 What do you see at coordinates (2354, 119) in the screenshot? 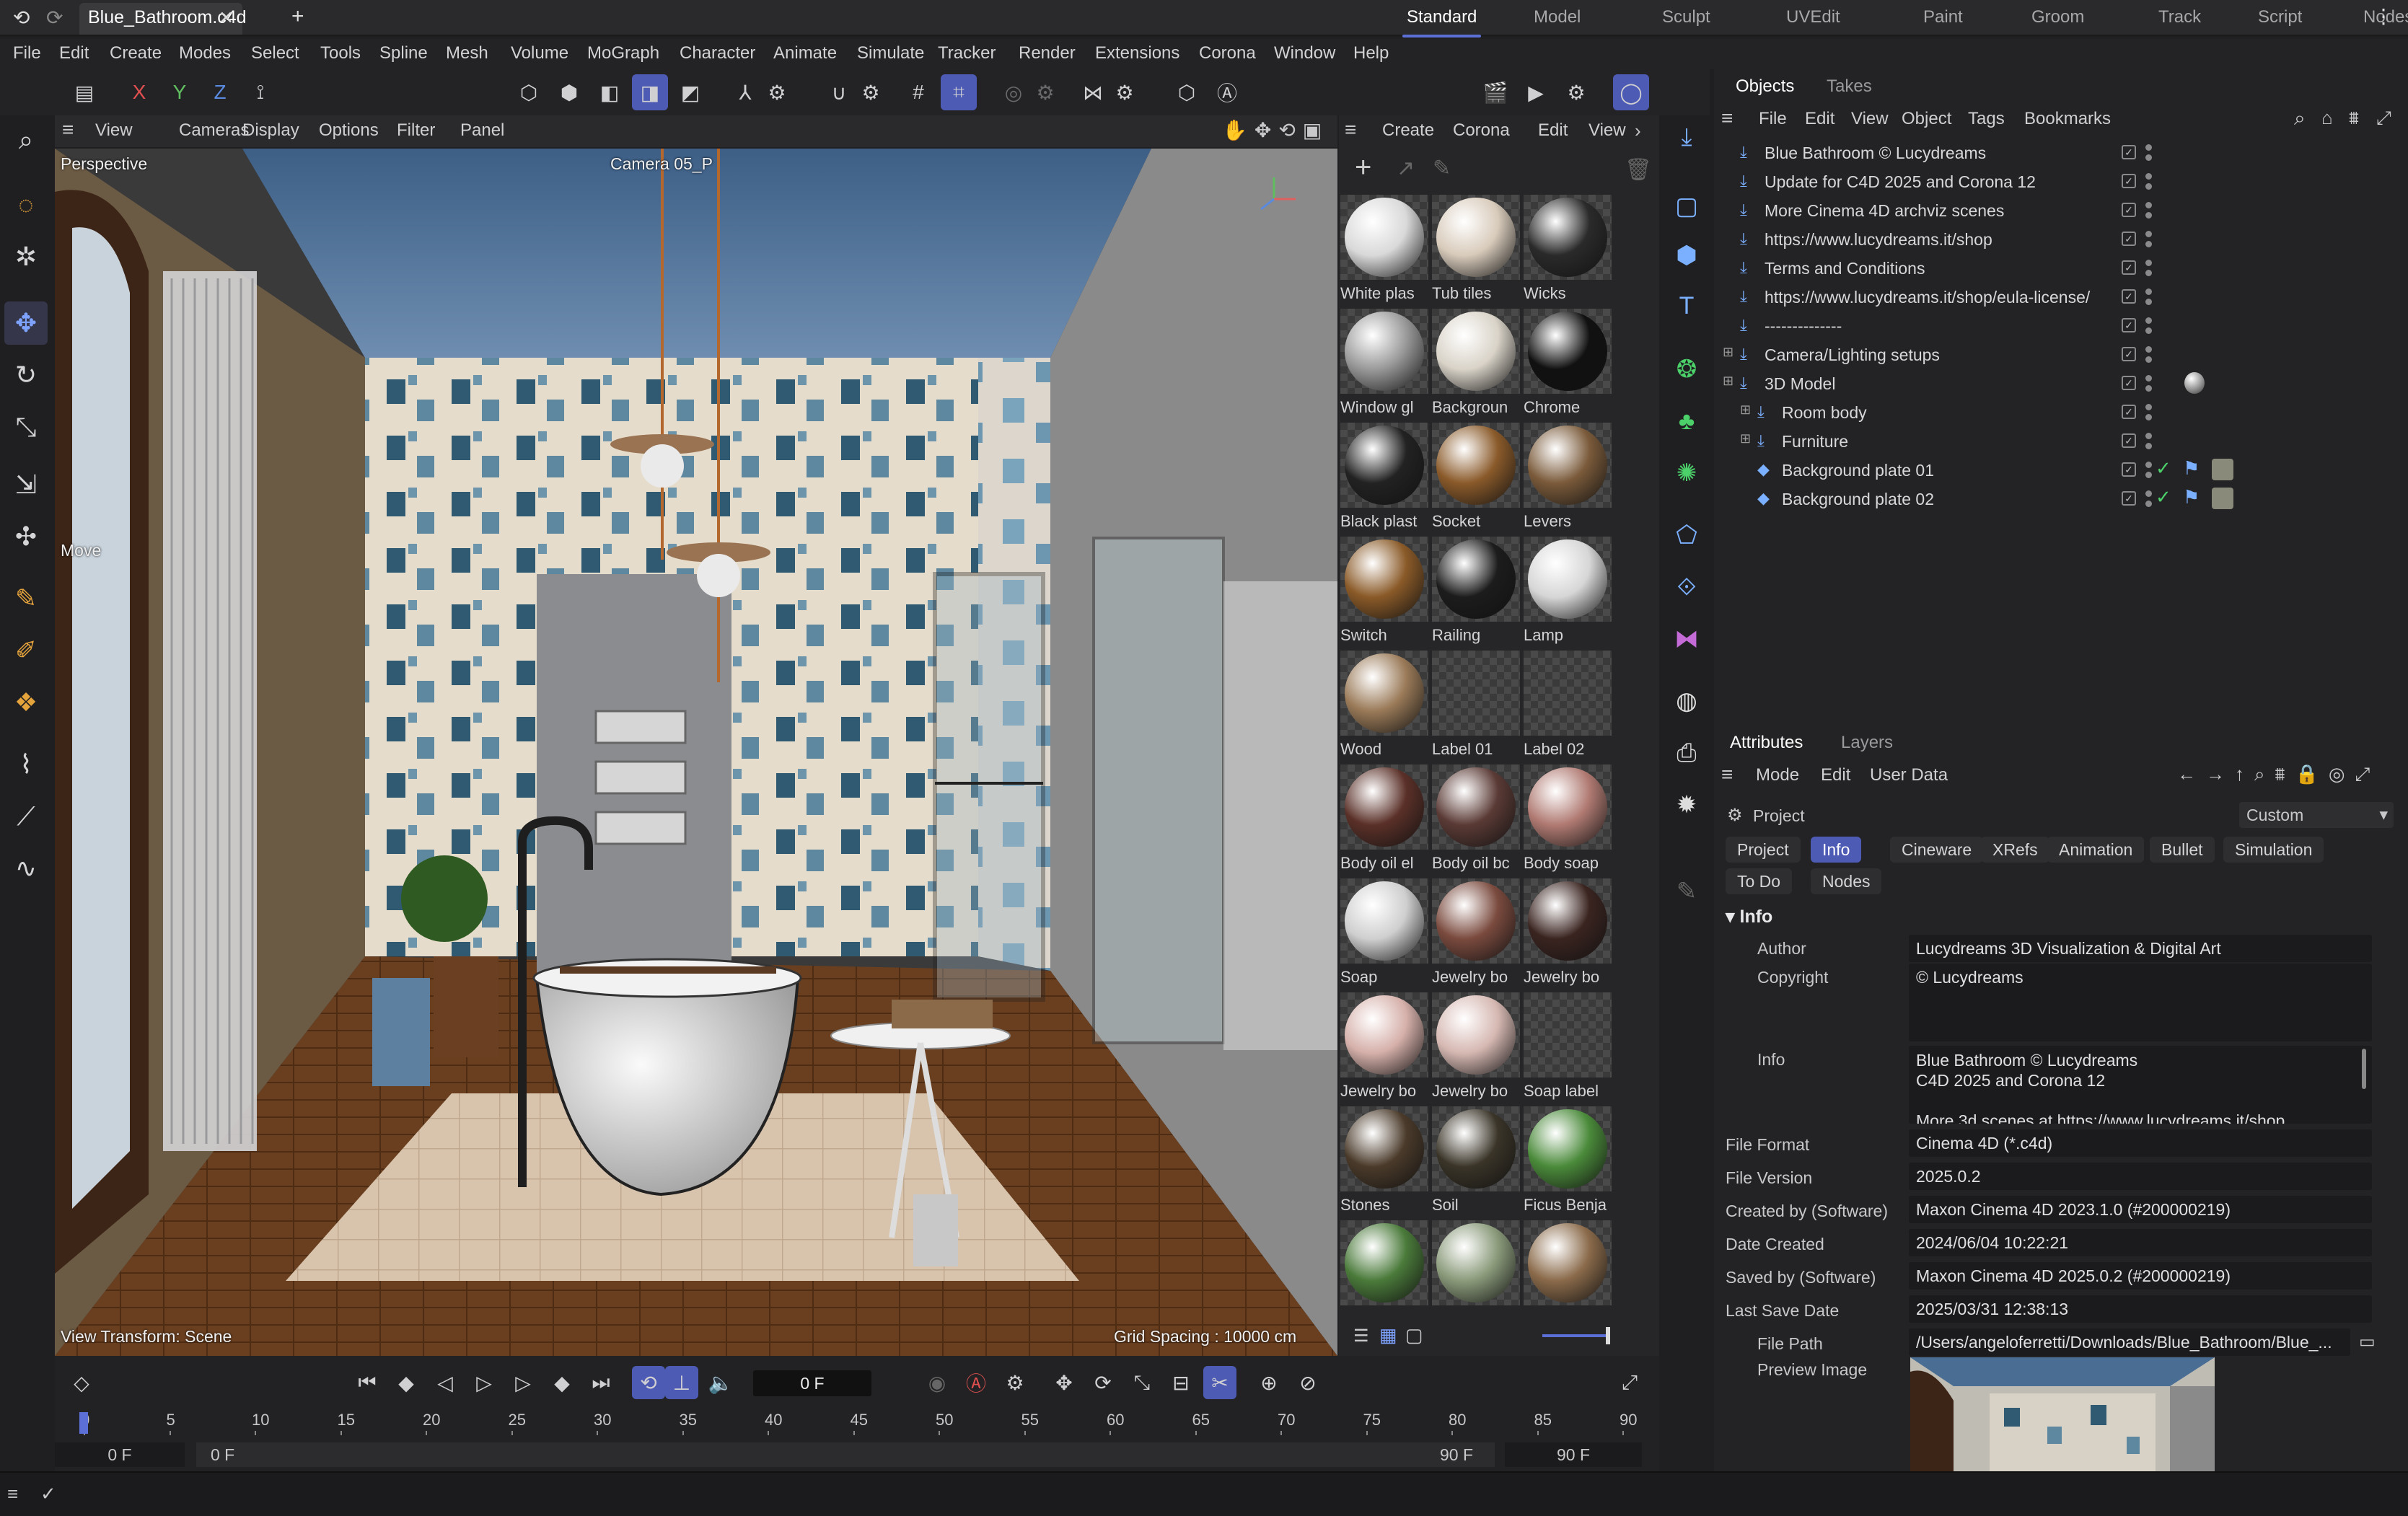
I see `filter-icon: ⩩` at bounding box center [2354, 119].